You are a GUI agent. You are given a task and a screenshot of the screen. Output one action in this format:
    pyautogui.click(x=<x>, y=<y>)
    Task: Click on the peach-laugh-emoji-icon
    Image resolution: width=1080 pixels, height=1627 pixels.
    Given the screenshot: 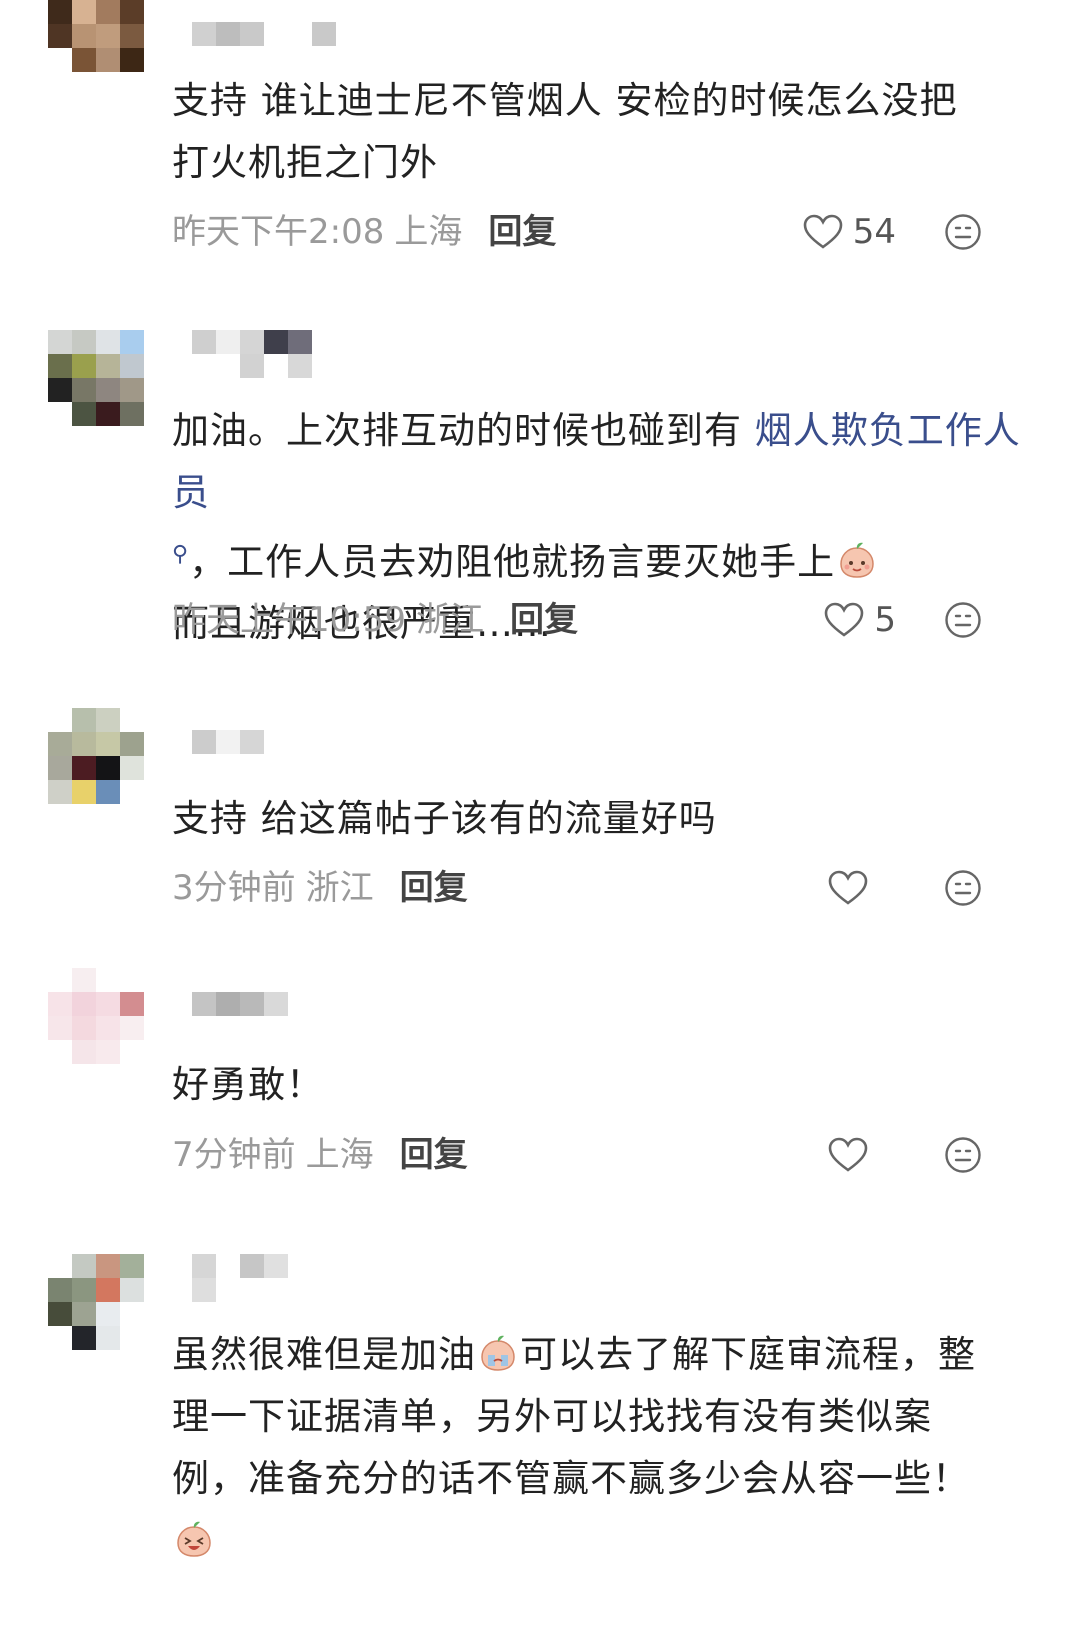 What is the action you would take?
    pyautogui.click(x=194, y=1539)
    